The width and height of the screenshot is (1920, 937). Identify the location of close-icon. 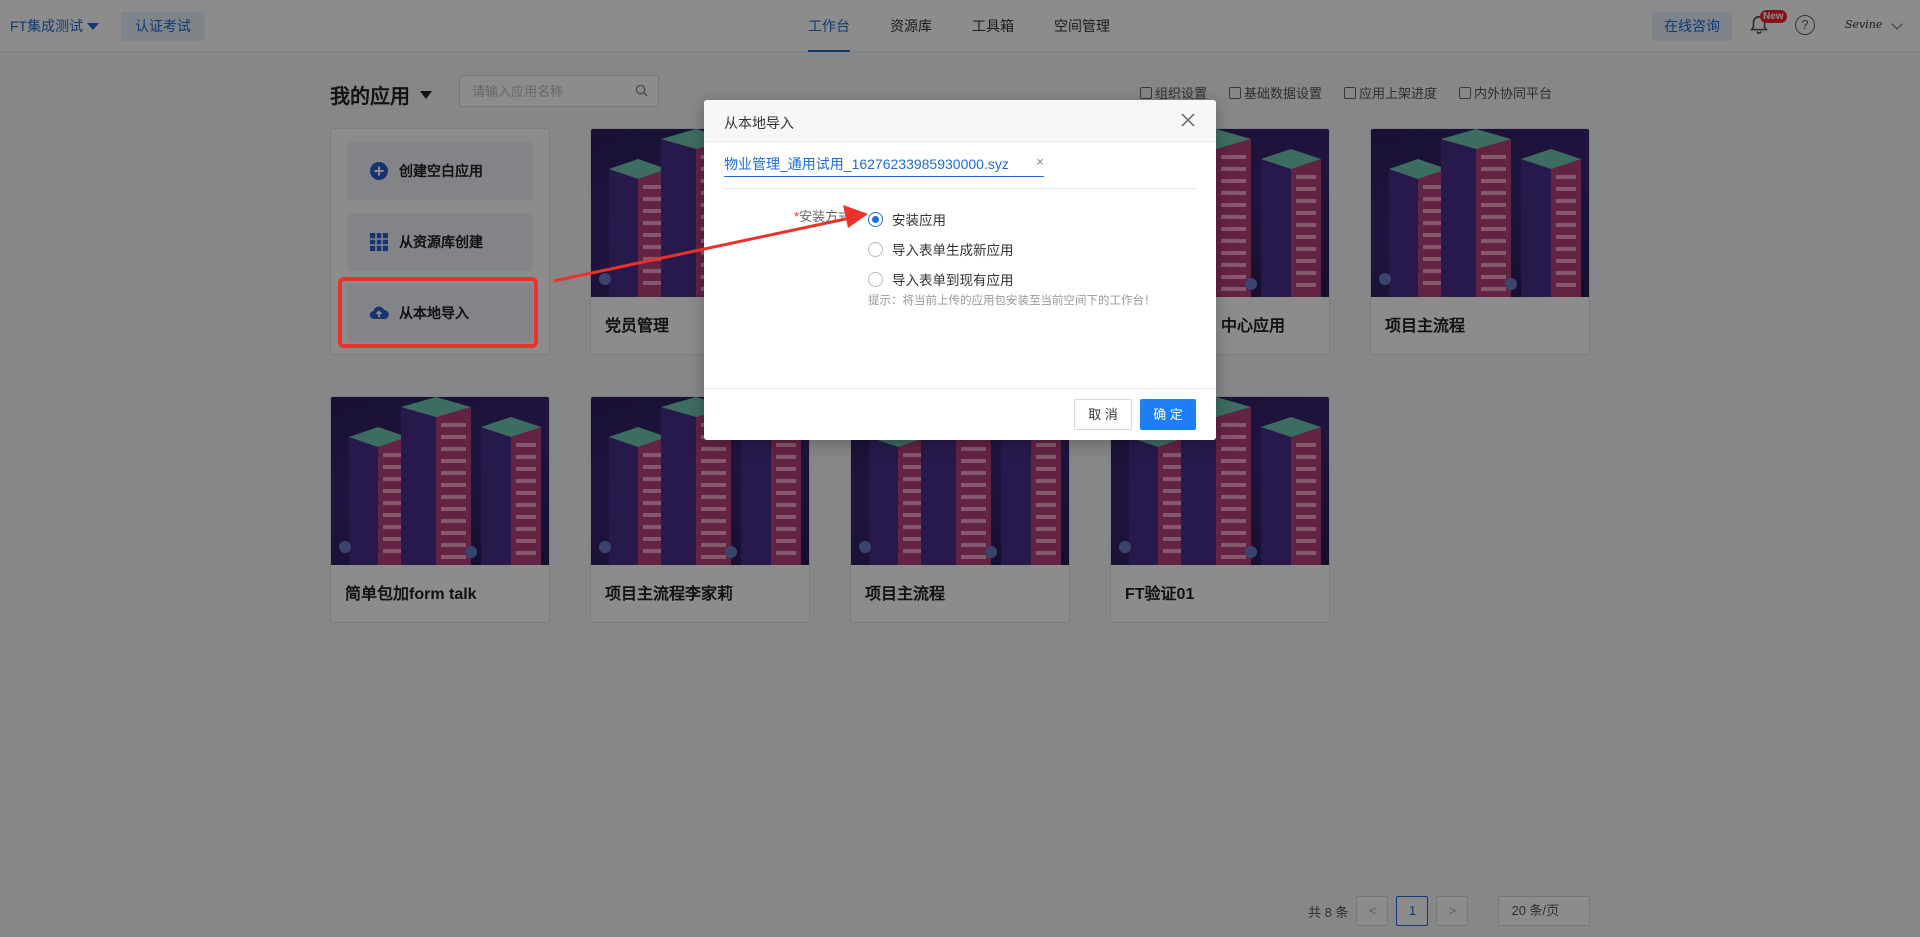
(1188, 120).